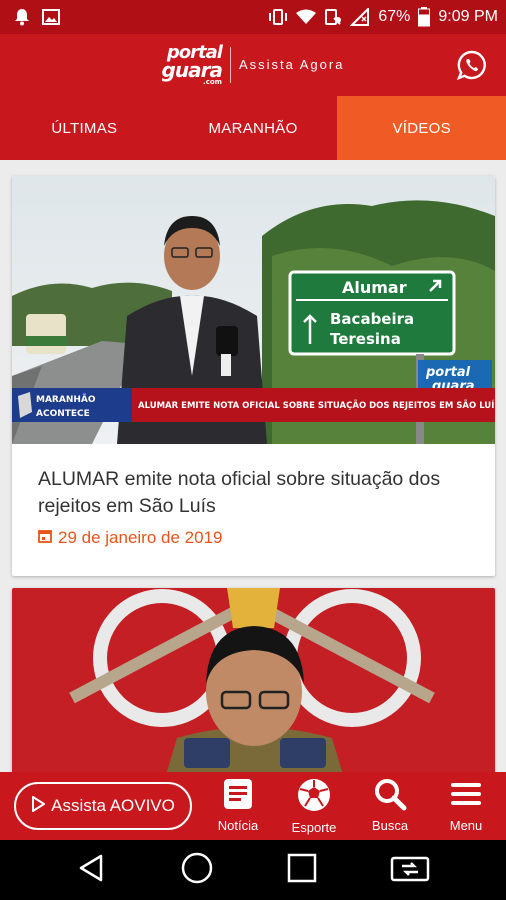 The image size is (506, 900). I want to click on nav-noticia-label: Notícia, so click(238, 825).